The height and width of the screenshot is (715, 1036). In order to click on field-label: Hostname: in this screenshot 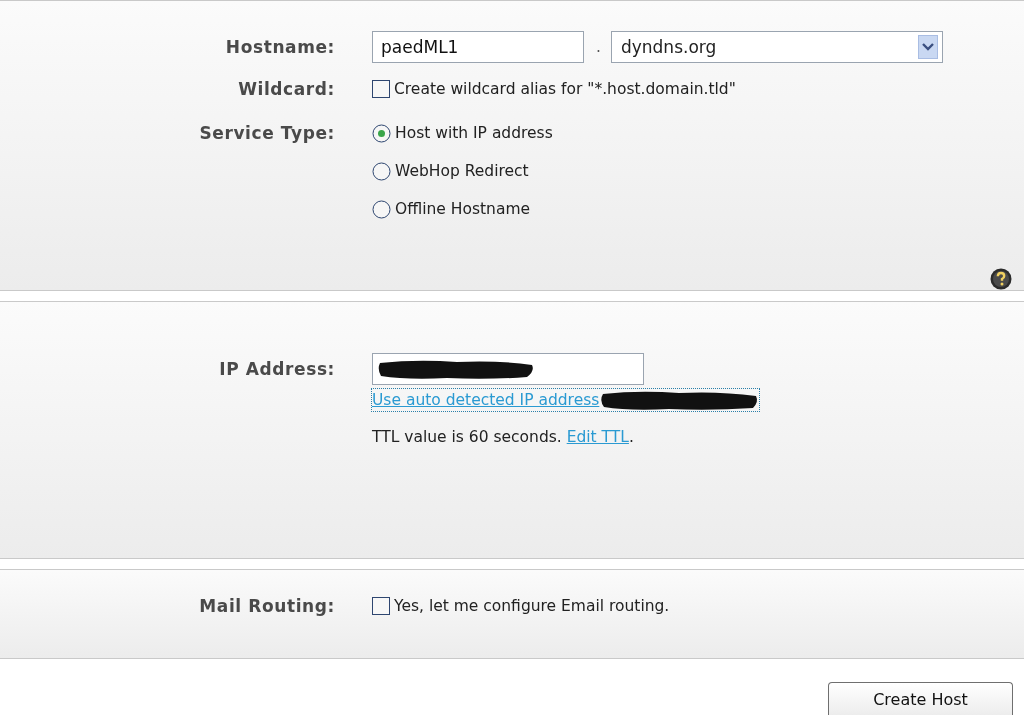, I will do `click(280, 47)`.